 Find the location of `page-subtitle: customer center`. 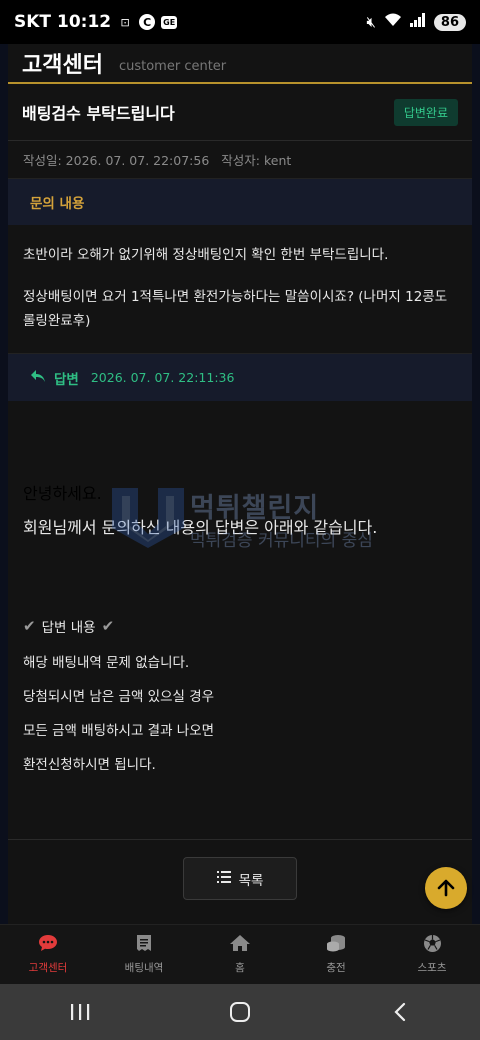

page-subtitle: customer center is located at coordinates (172, 66).